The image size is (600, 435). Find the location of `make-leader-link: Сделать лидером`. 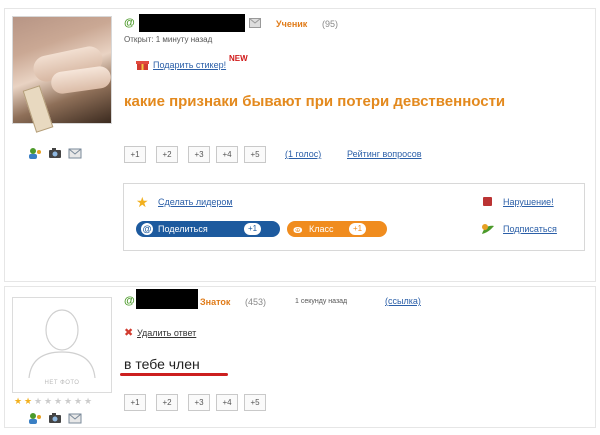

make-leader-link: Сделать лидером is located at coordinates (195, 202).